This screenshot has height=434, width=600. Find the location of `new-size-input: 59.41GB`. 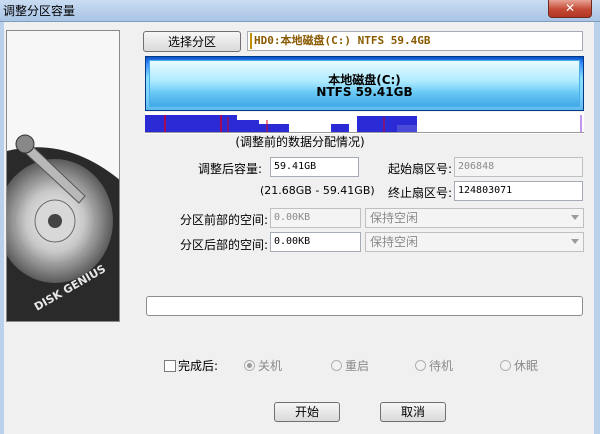

new-size-input: 59.41GB is located at coordinates (314, 167).